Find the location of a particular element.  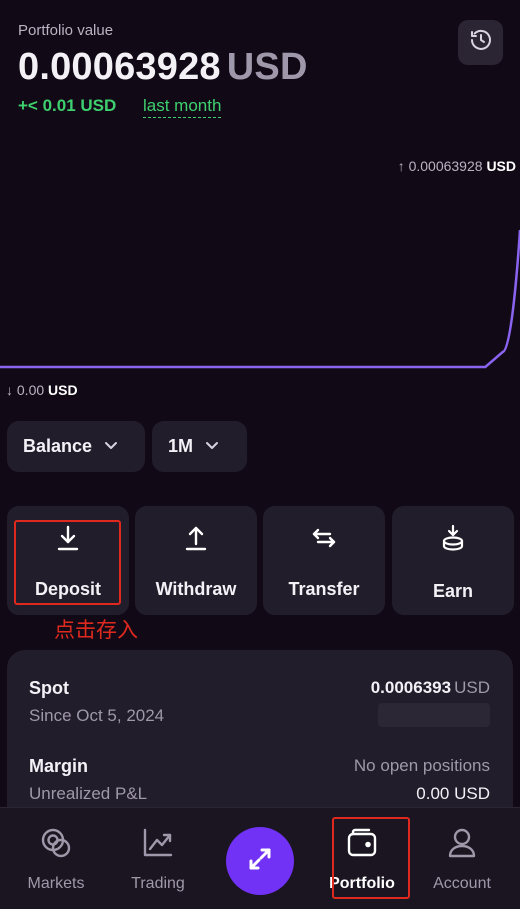

portfolio-highlight-box is located at coordinates (371, 858).